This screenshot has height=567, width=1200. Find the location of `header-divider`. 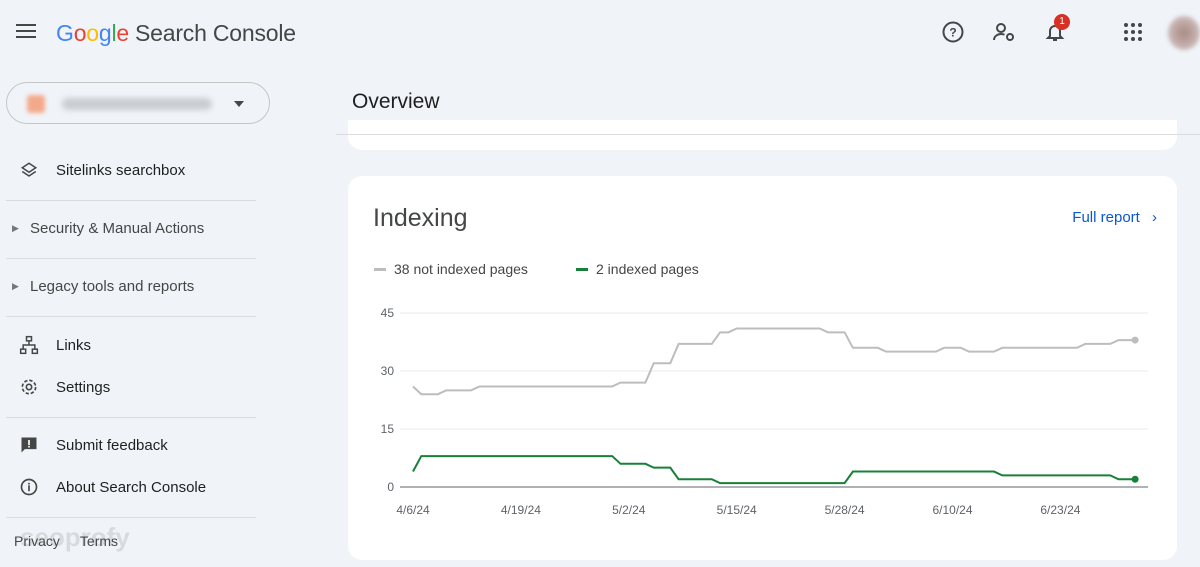

header-divider is located at coordinates (768, 134).